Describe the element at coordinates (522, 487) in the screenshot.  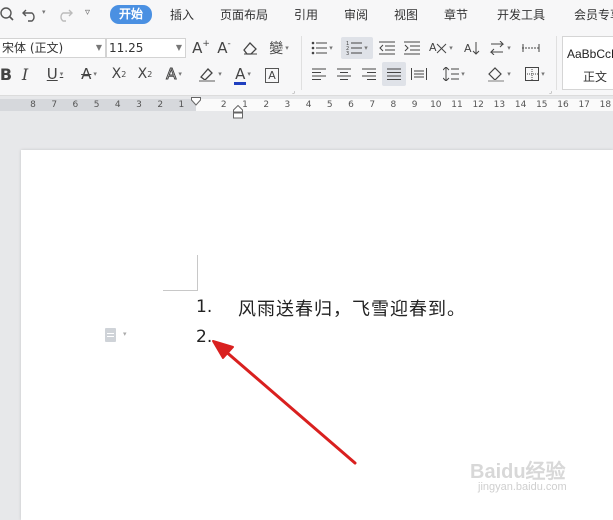
I see `watermark-url: jingyan.baidu.com` at that location.